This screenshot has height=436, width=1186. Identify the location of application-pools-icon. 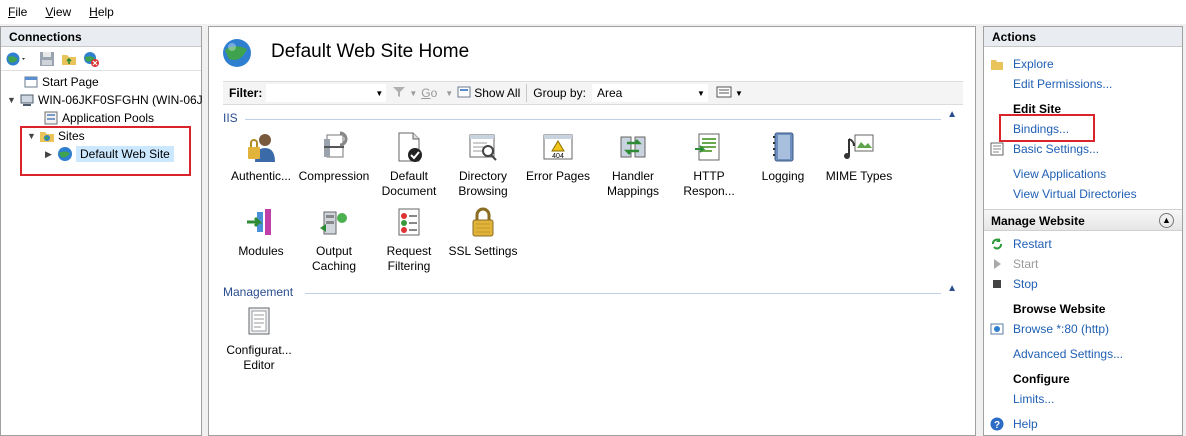
(51, 118).